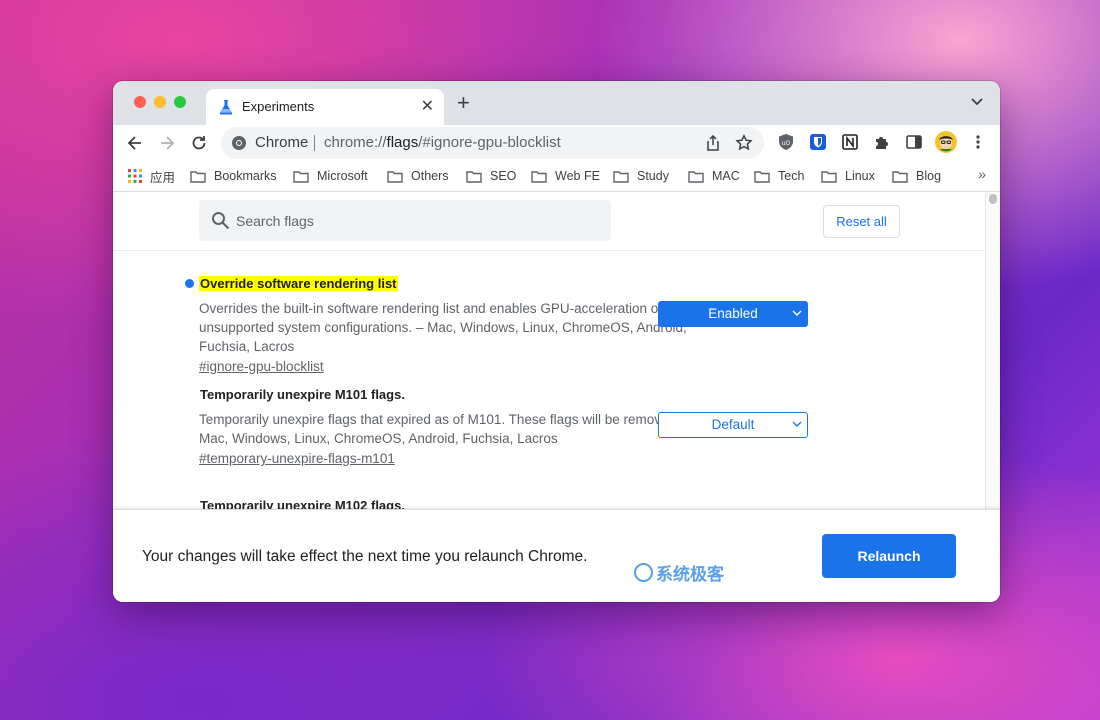 The height and width of the screenshot is (720, 1100). I want to click on bookmark-label: Others, so click(430, 176).